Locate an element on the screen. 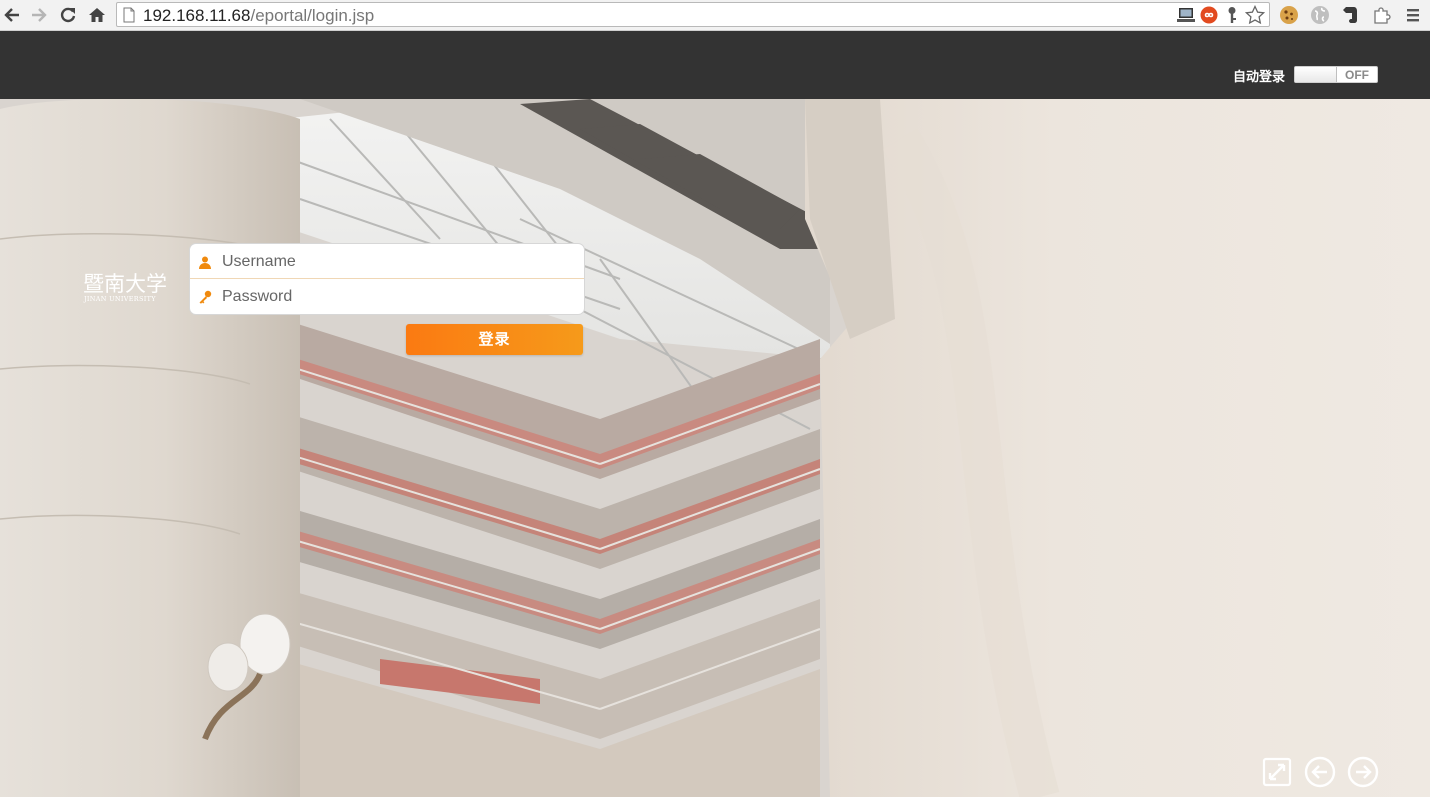  url-text: 192.168.11.68/eportal/login.jsp is located at coordinates (258, 16).